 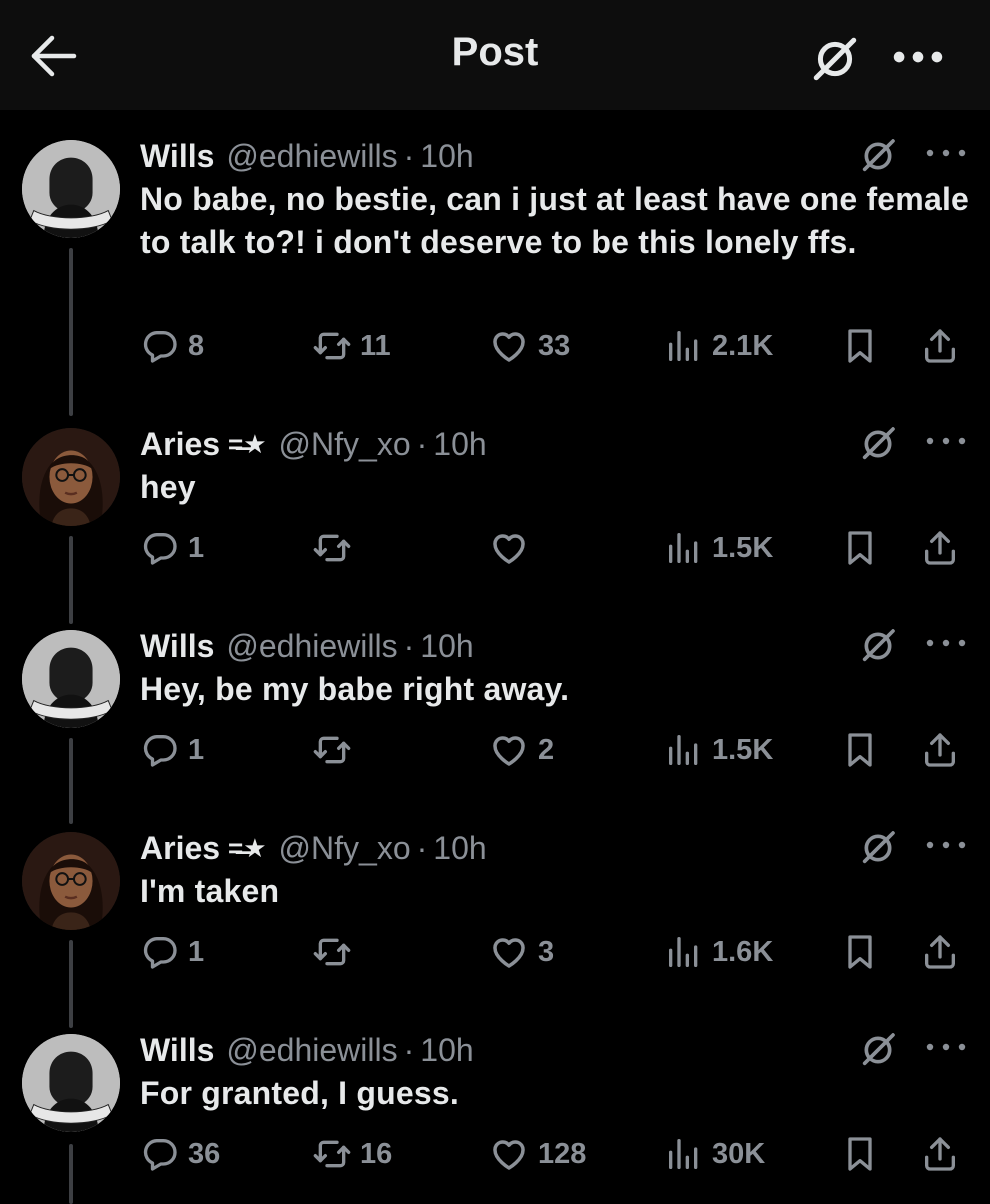 I want to click on bookmark-icon, so click(x=860, y=548).